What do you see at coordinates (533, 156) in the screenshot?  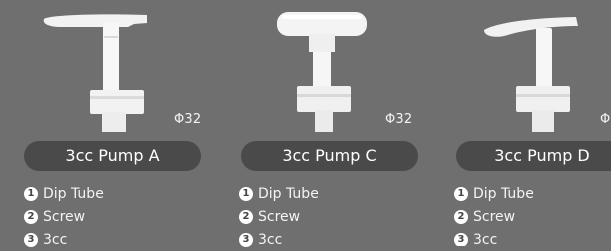 I see `product-name-pill: 3cc Pump D` at bounding box center [533, 156].